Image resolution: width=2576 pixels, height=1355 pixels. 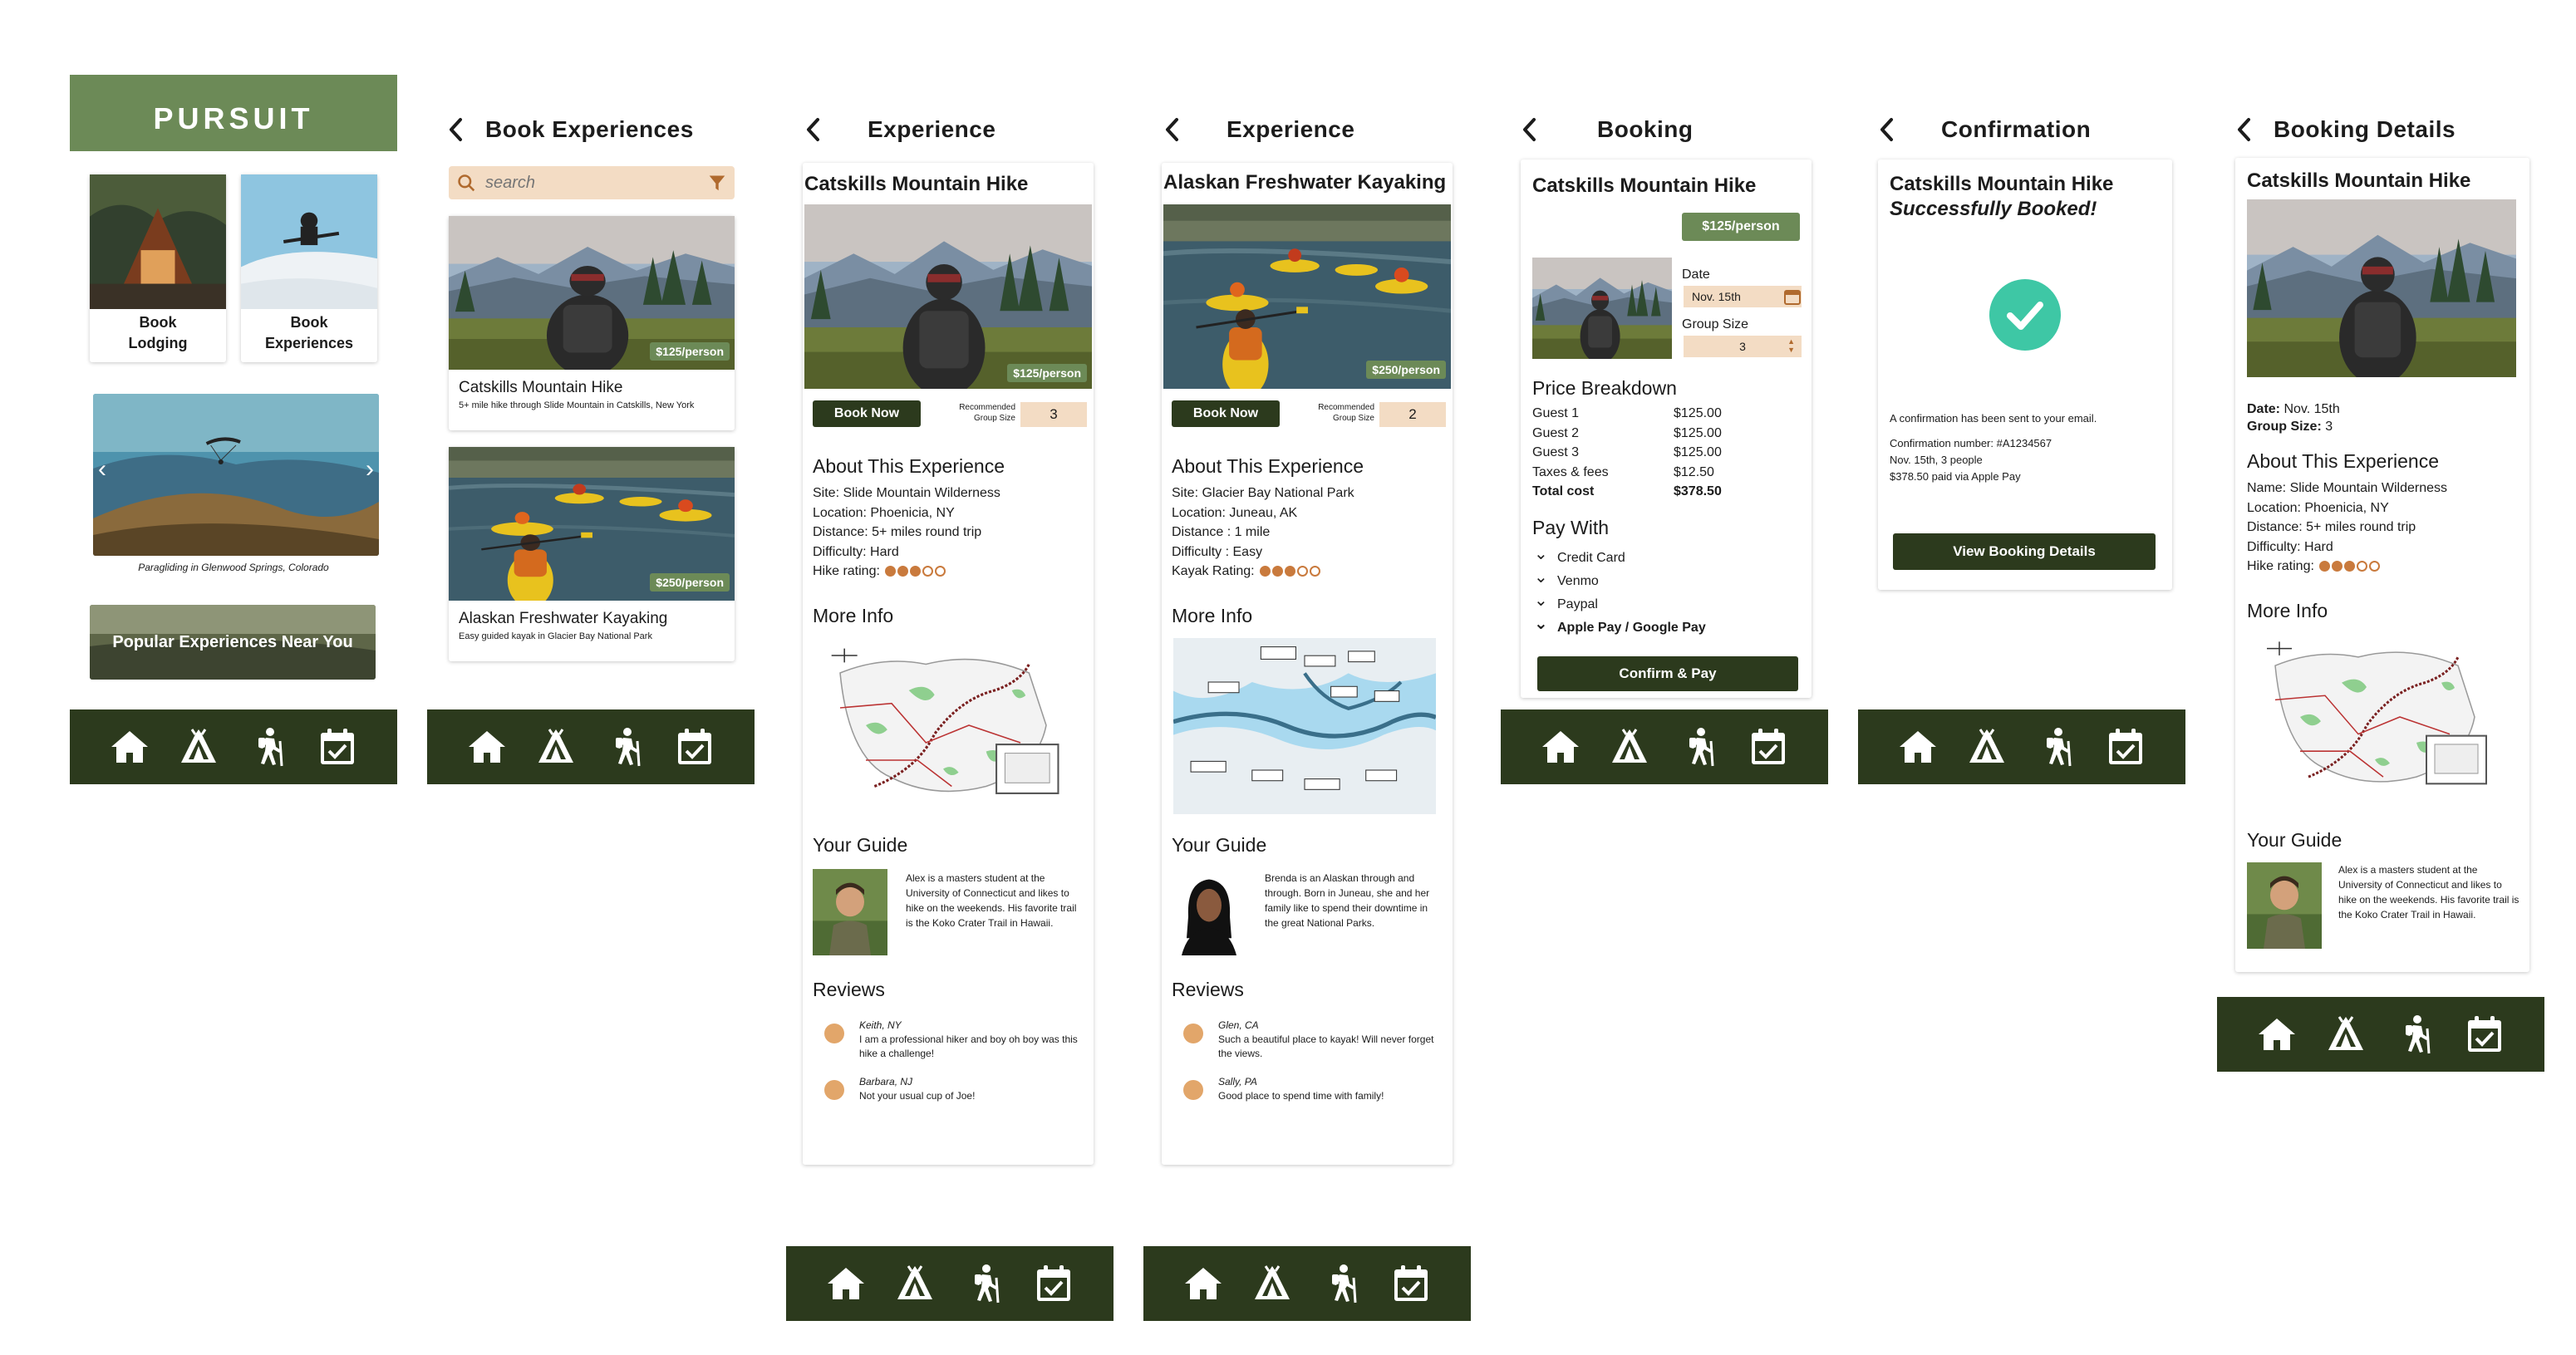 What do you see at coordinates (1667, 673) in the screenshot?
I see `confirm-pay-button: Confirm & Pay` at bounding box center [1667, 673].